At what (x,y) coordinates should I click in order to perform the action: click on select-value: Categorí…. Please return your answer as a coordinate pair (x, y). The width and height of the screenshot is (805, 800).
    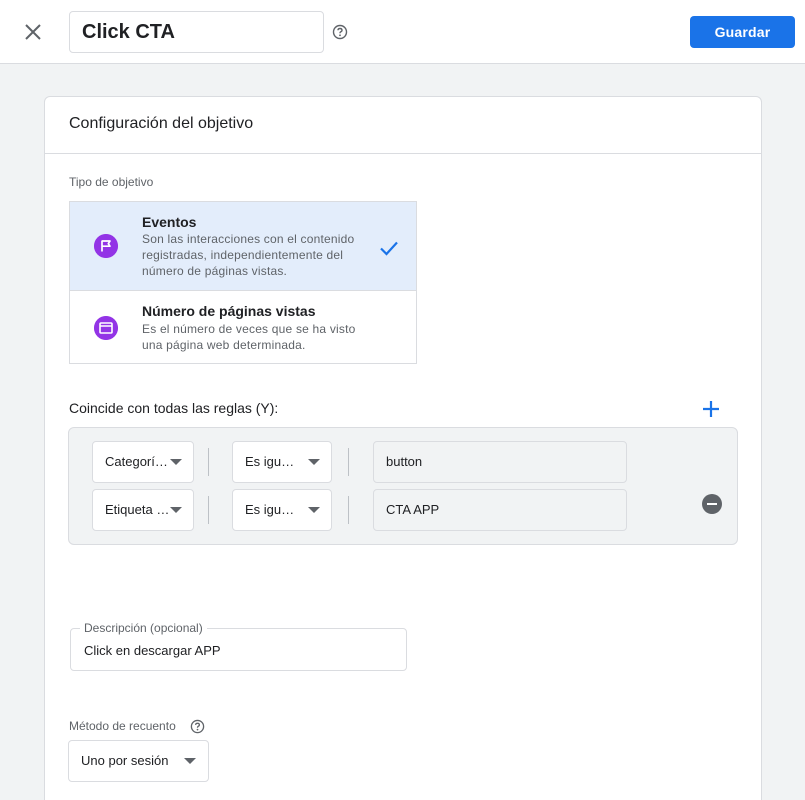
    Looking at the image, I should click on (136, 461).